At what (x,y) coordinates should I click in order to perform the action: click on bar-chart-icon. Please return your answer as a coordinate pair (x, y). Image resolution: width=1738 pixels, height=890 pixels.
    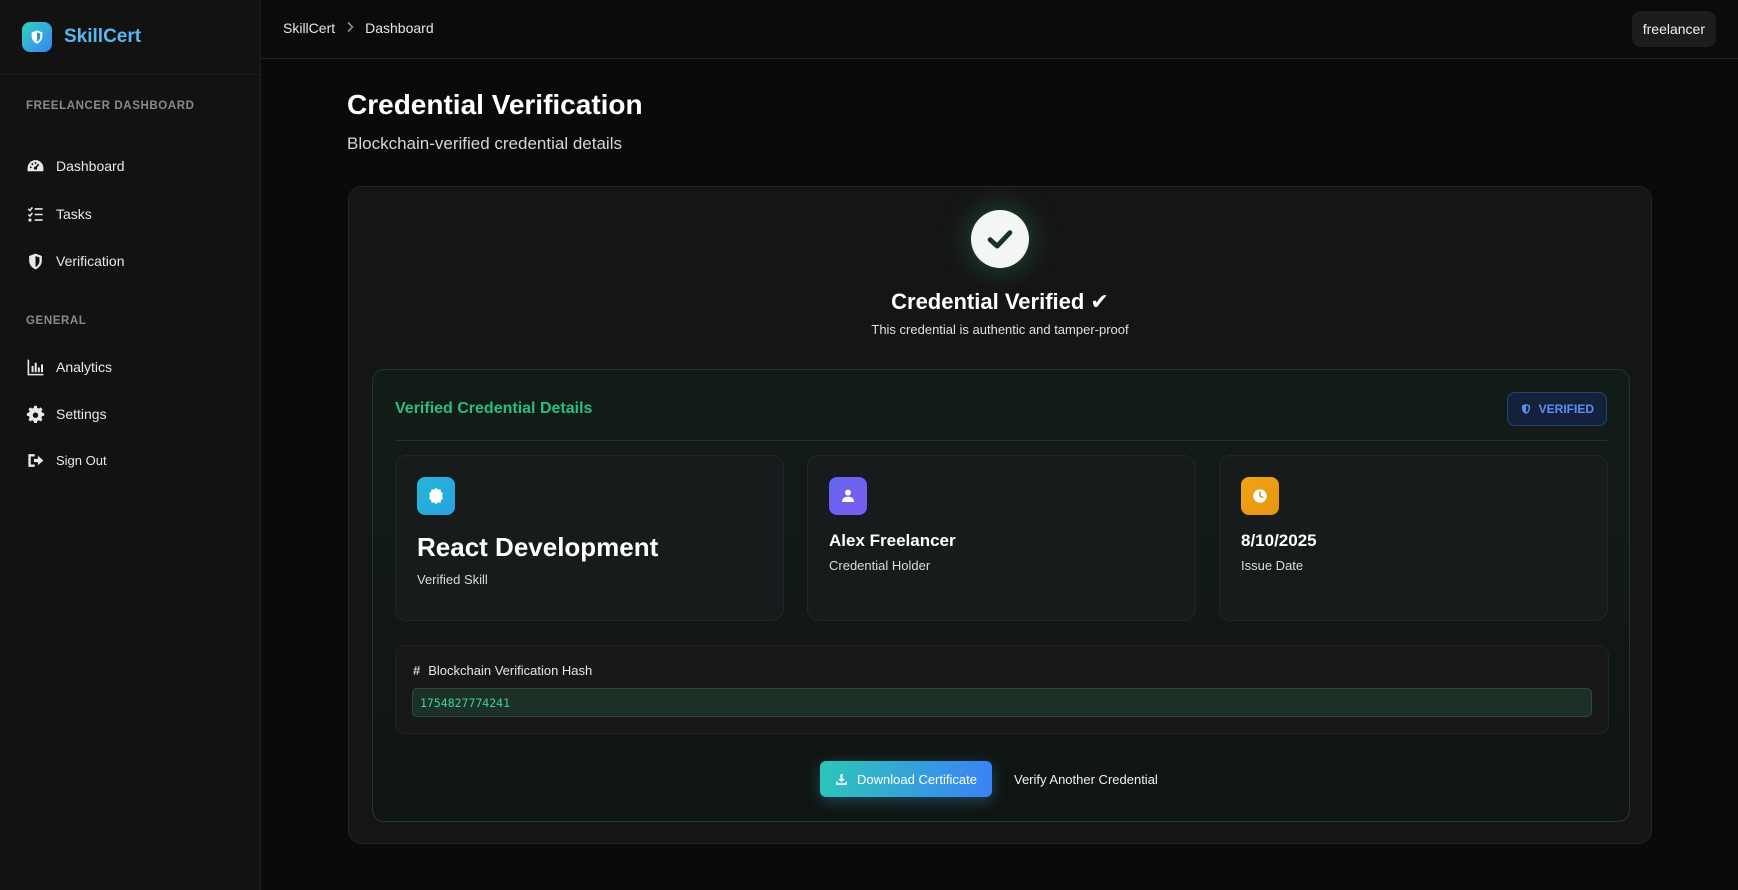
    Looking at the image, I should click on (35, 367).